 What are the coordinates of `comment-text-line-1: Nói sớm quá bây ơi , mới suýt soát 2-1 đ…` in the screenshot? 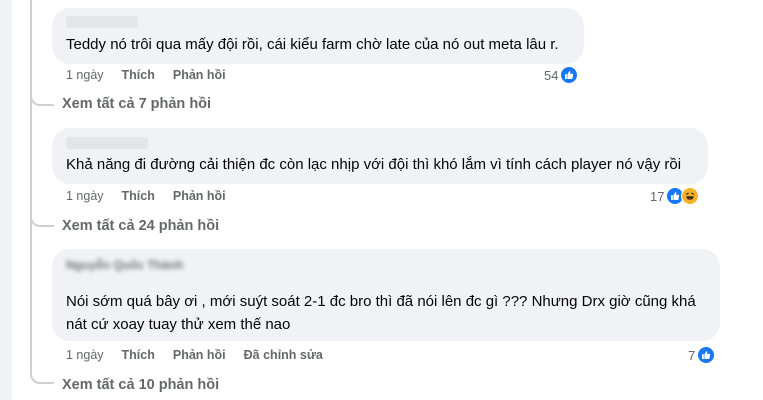 It's located at (381, 301).